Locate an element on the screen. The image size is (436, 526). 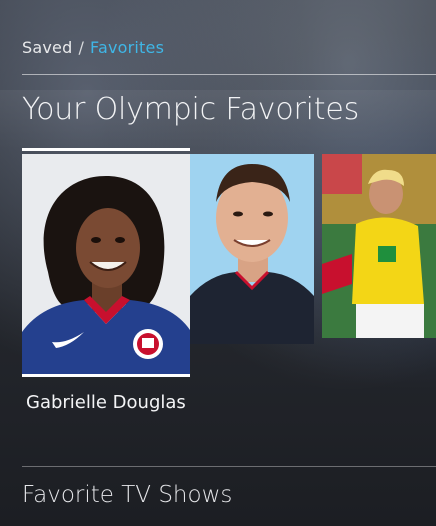
focus-indicator is located at coordinates (106, 149).